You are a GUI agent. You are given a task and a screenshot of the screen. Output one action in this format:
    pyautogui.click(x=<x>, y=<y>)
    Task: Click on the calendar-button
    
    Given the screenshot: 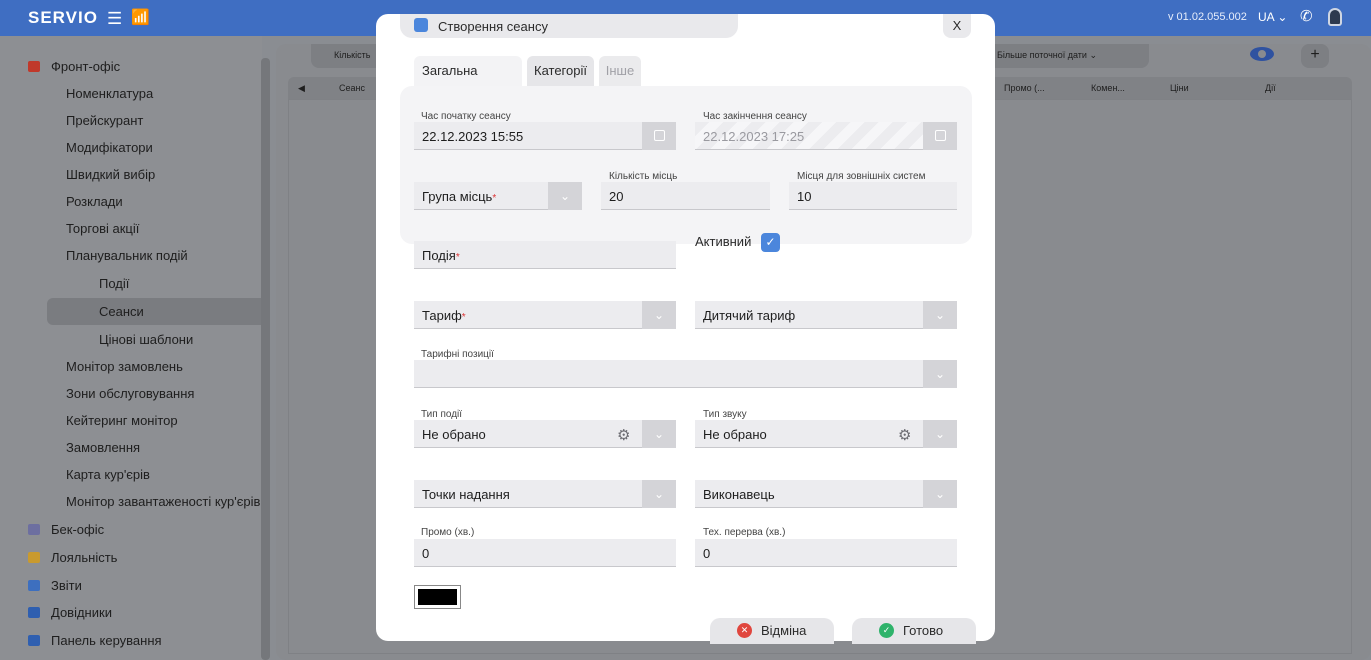 What is the action you would take?
    pyautogui.click(x=659, y=136)
    